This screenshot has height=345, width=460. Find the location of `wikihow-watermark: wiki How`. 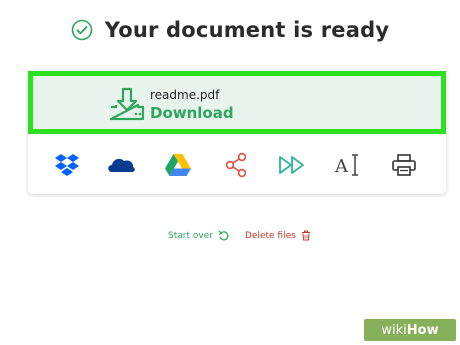

wikihow-watermark: wiki How is located at coordinates (410, 330).